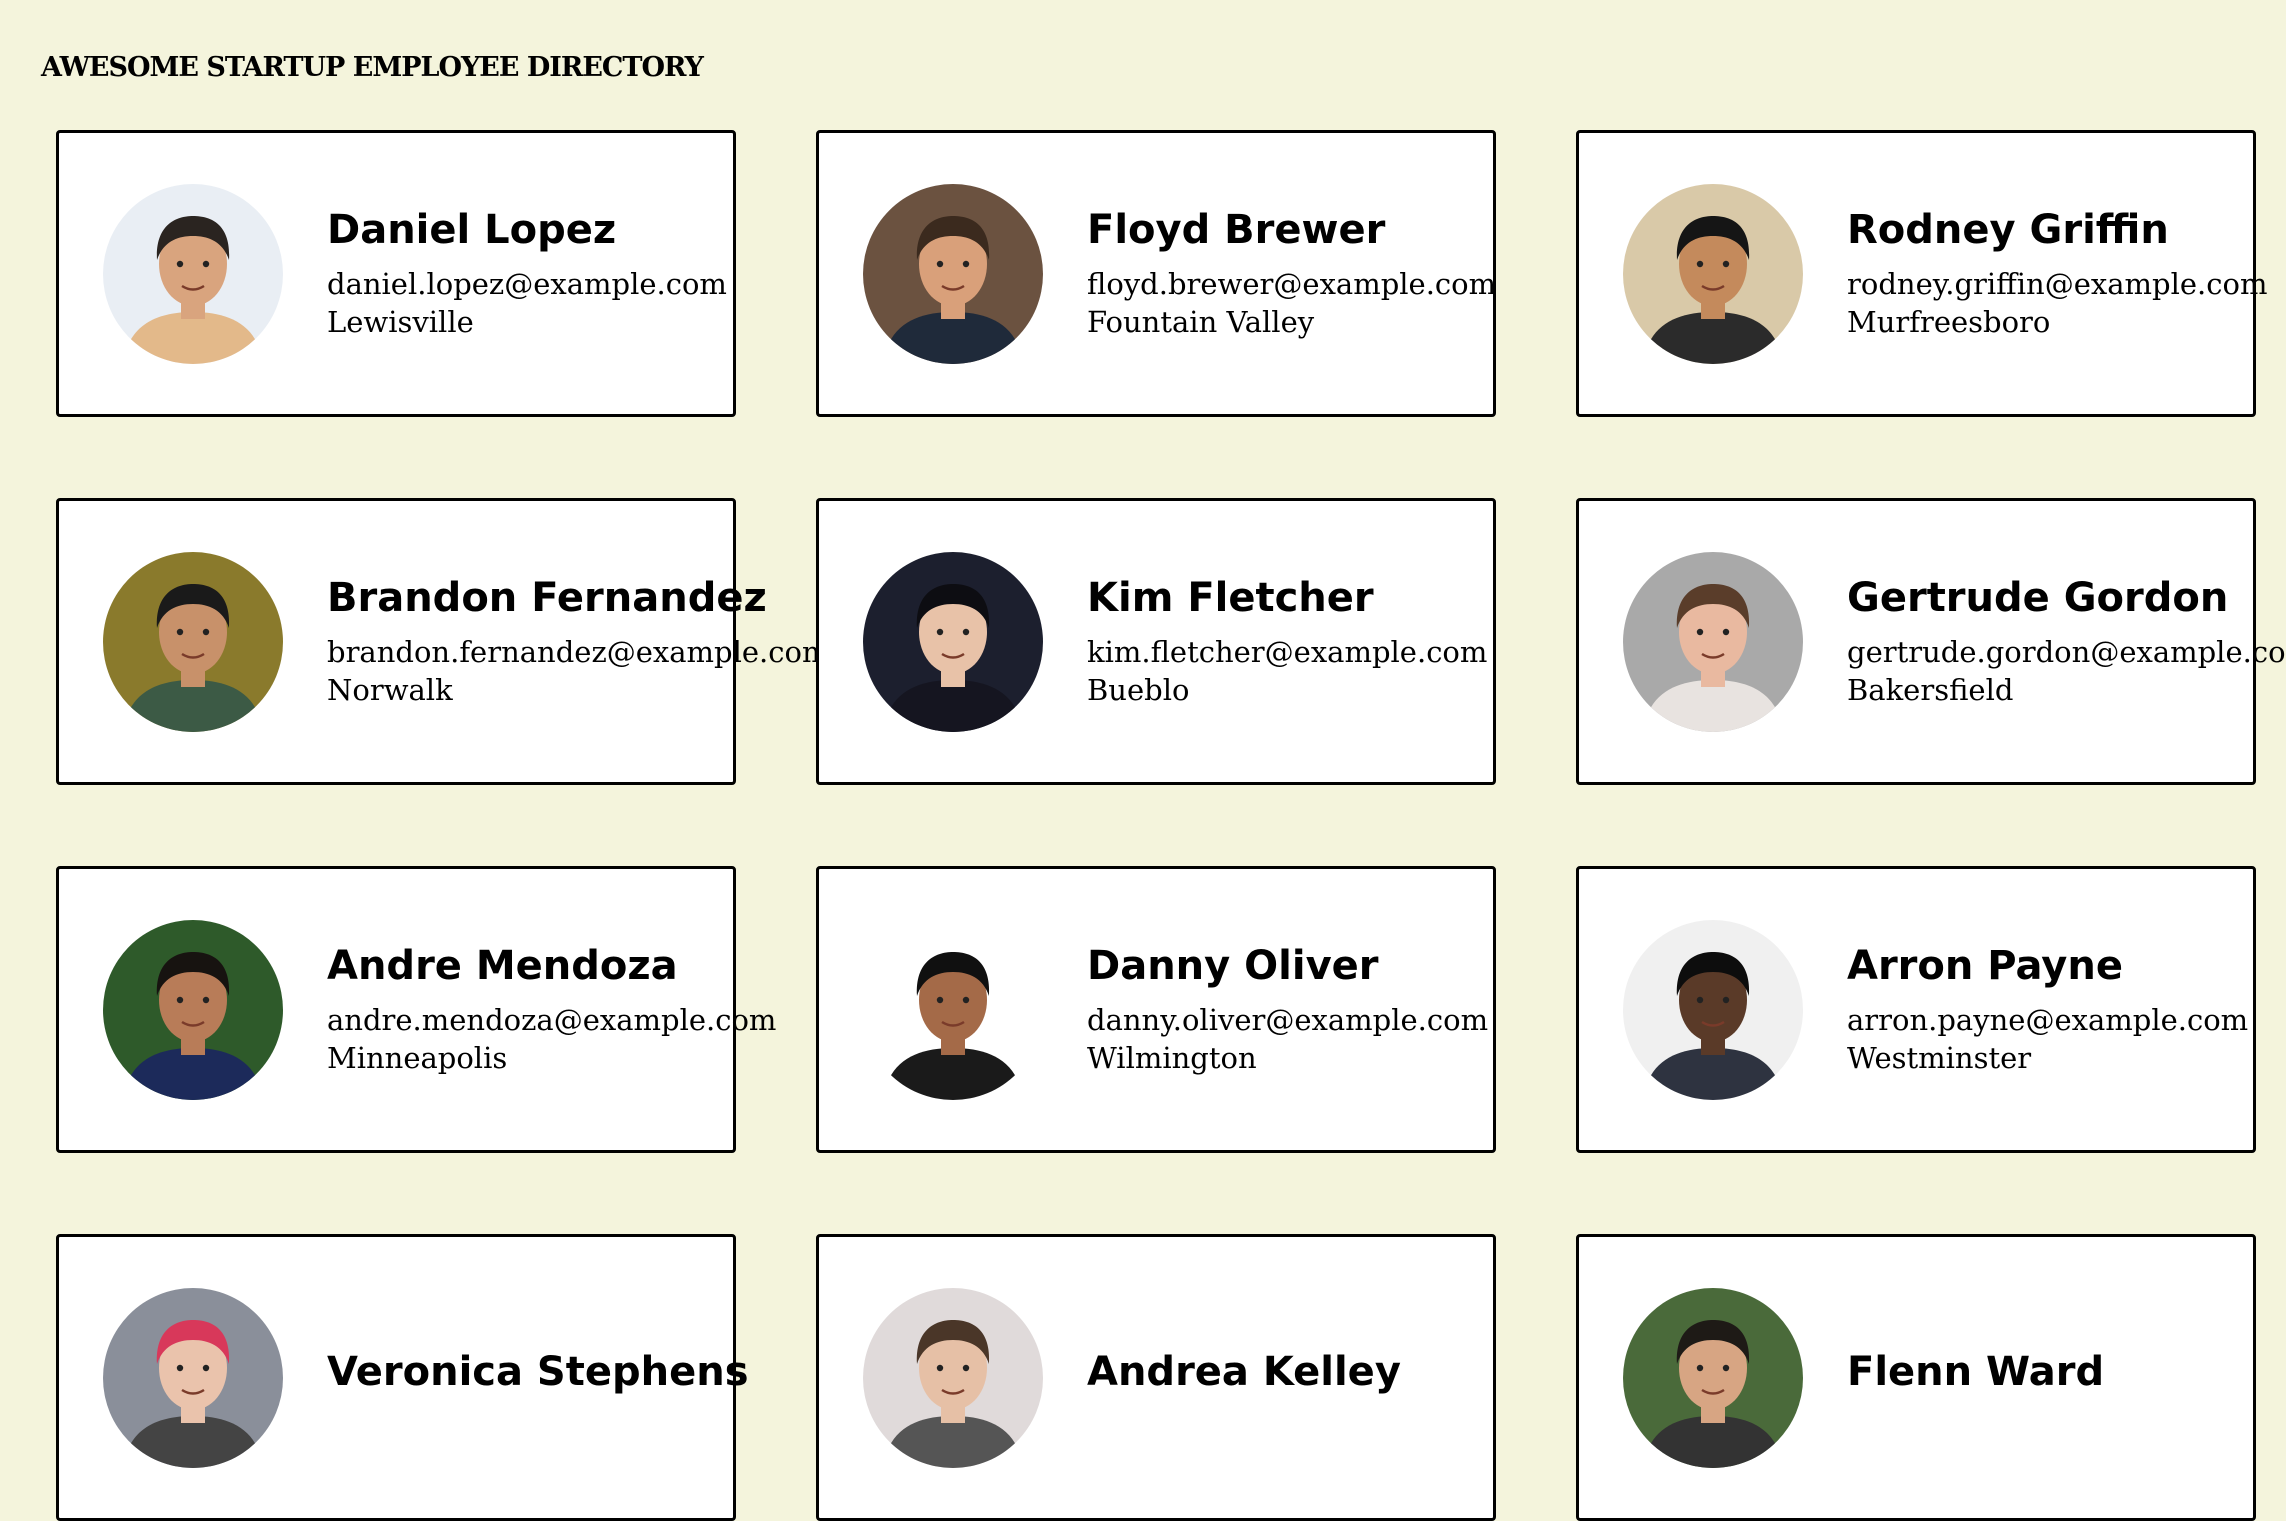  Describe the element at coordinates (547, 597) in the screenshot. I see `employee-name: Brandon Fernandez` at that location.